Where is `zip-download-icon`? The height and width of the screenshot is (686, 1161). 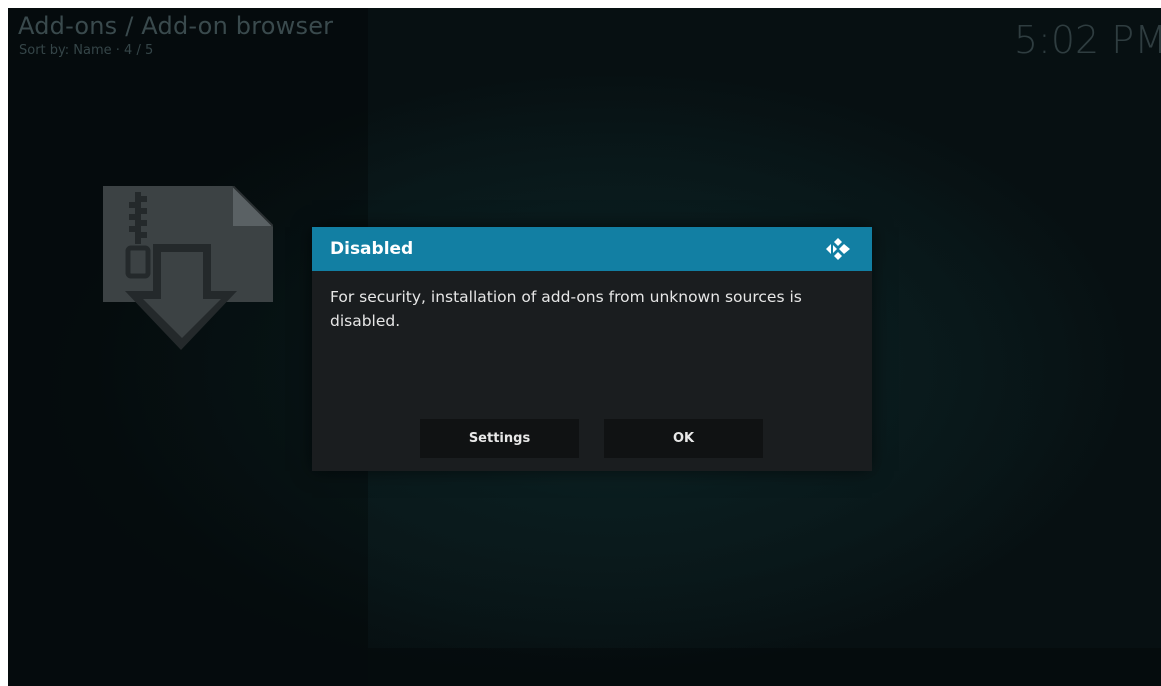
zip-download-icon is located at coordinates (188, 268).